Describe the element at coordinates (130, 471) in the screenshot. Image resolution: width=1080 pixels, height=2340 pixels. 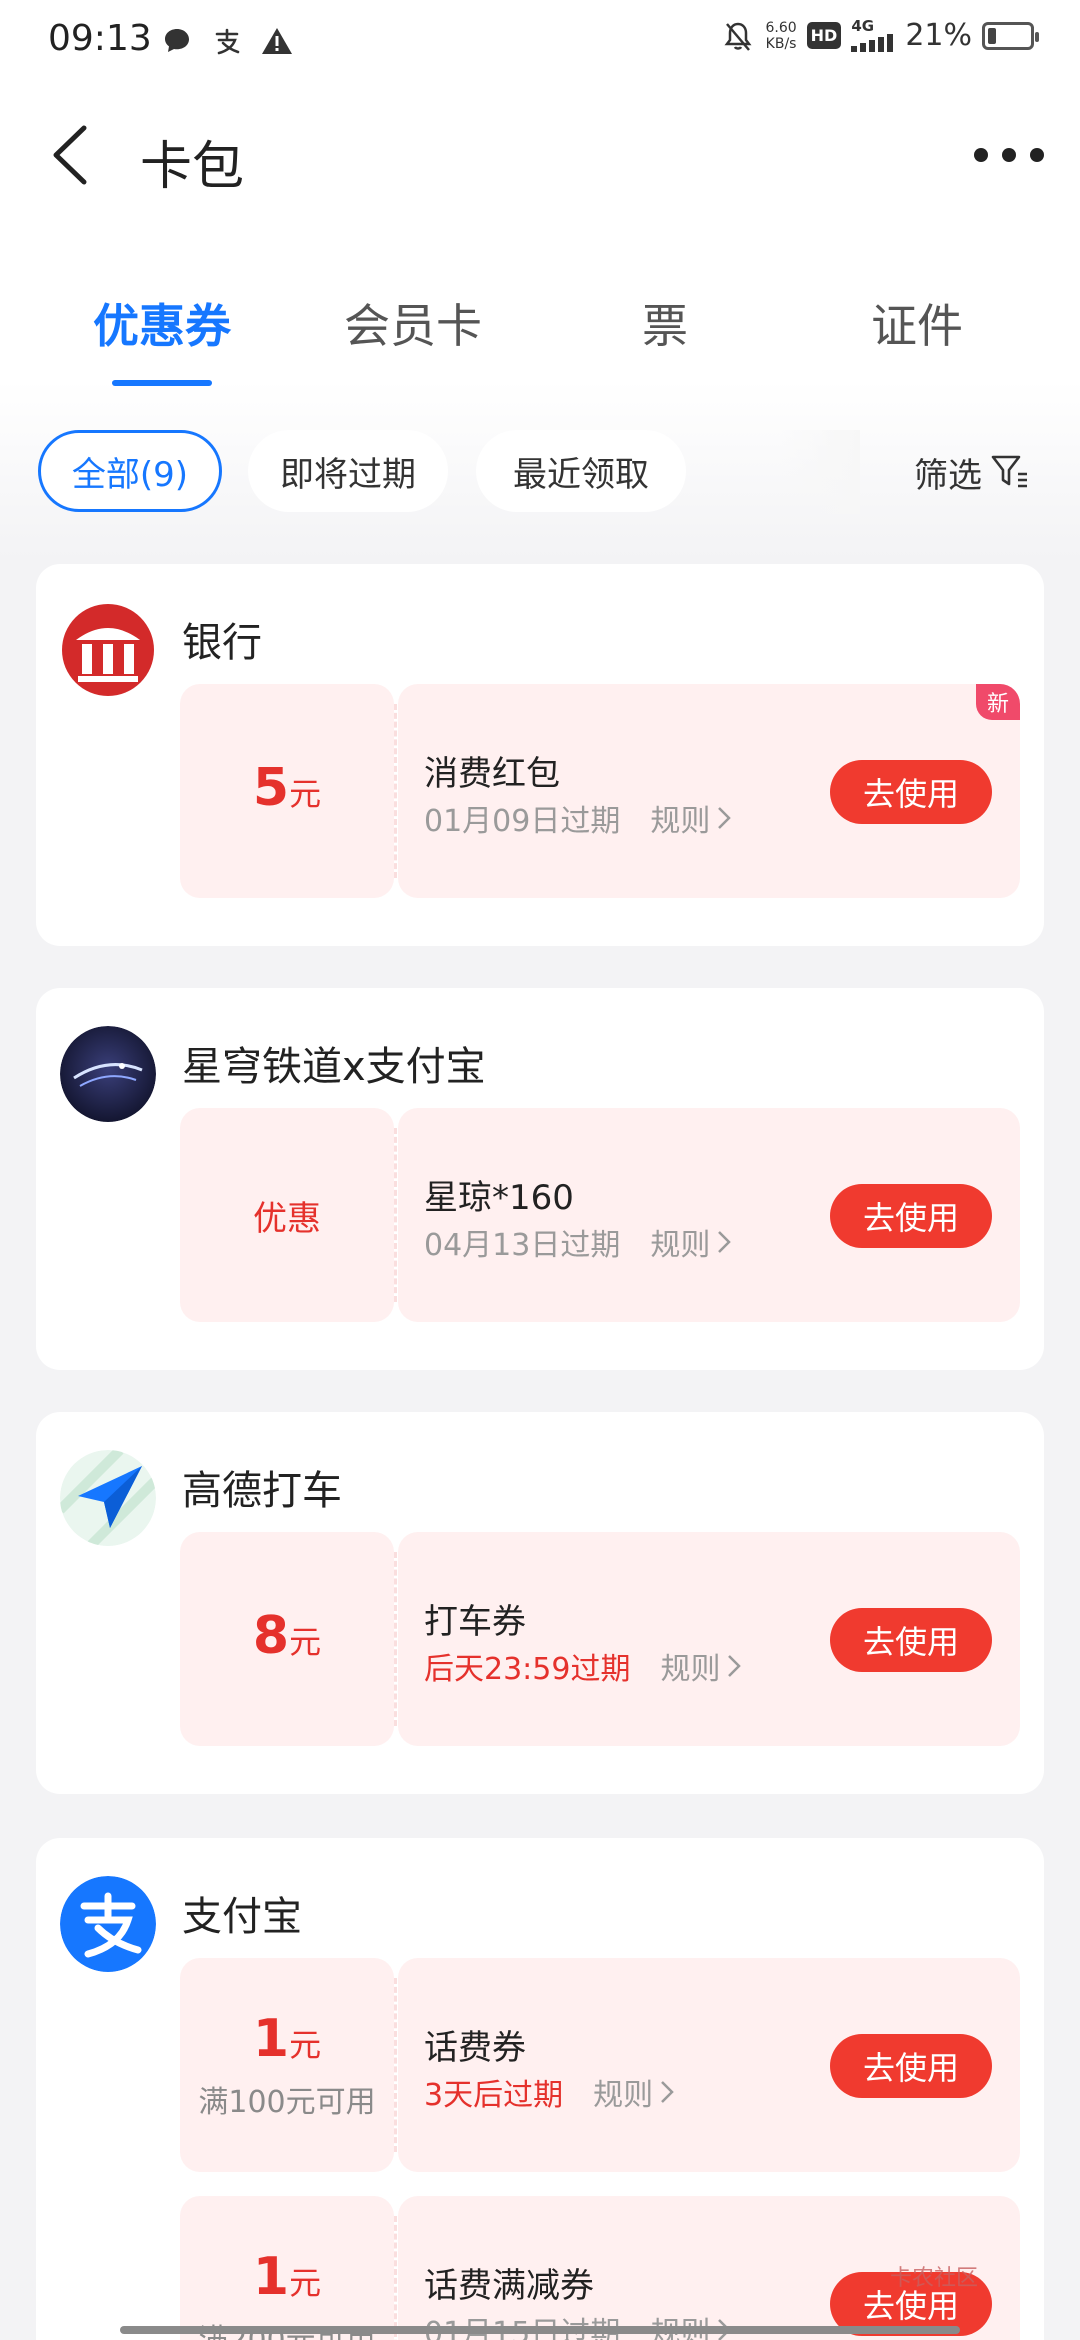
I see `filter-chip-all: 全部(9)` at that location.